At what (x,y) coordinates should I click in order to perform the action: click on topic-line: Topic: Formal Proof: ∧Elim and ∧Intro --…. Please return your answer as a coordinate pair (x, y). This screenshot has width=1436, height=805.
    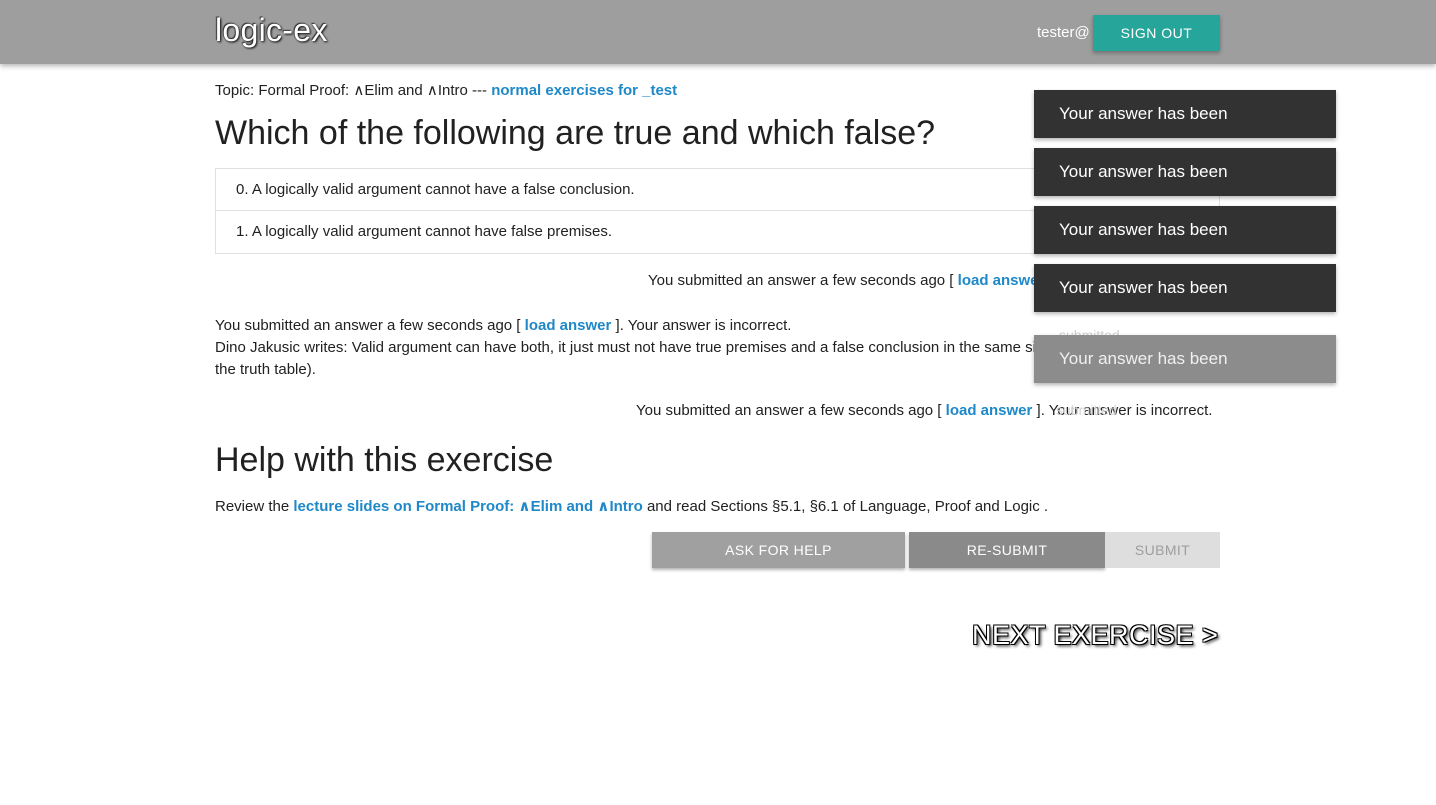
    Looking at the image, I should click on (446, 90).